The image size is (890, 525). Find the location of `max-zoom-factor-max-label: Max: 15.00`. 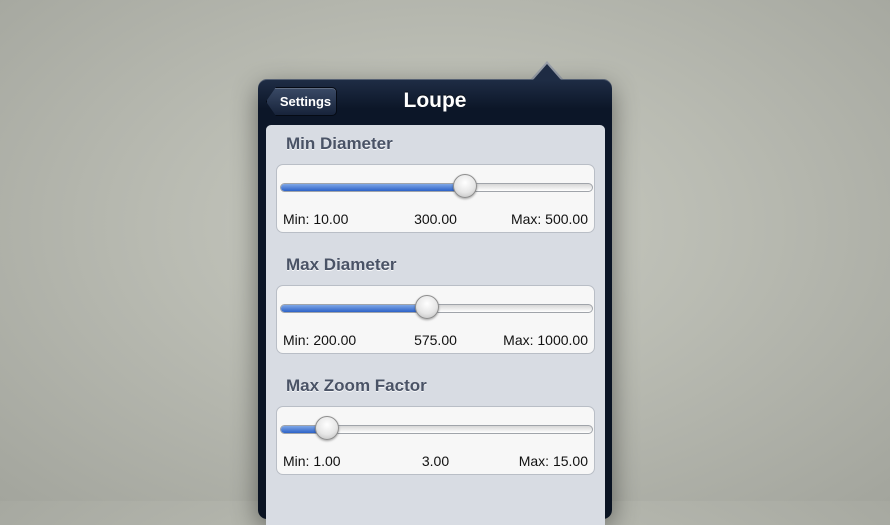

max-zoom-factor-max-label: Max: 15.00 is located at coordinates (553, 461).